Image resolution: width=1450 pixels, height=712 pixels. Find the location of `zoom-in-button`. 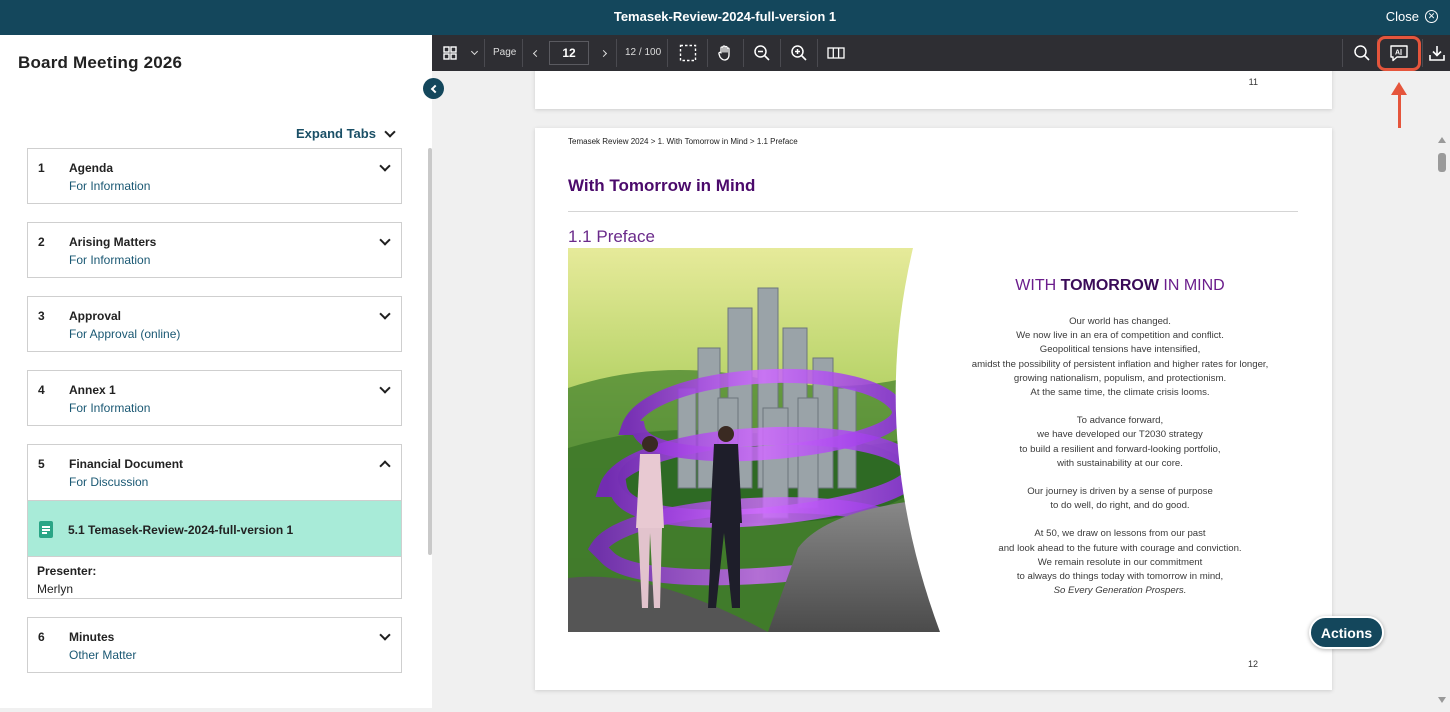

zoom-in-button is located at coordinates (799, 53).